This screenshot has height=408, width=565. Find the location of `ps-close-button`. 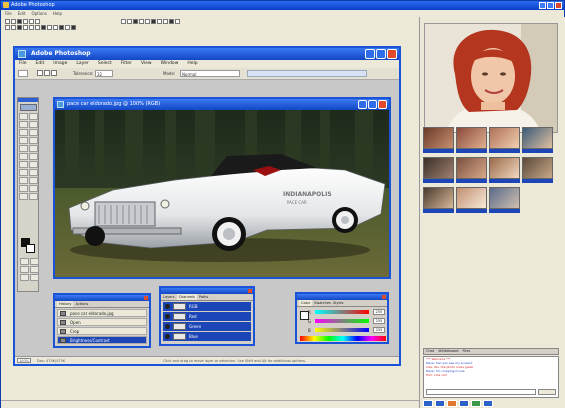

ps-close-button is located at coordinates (392, 54).